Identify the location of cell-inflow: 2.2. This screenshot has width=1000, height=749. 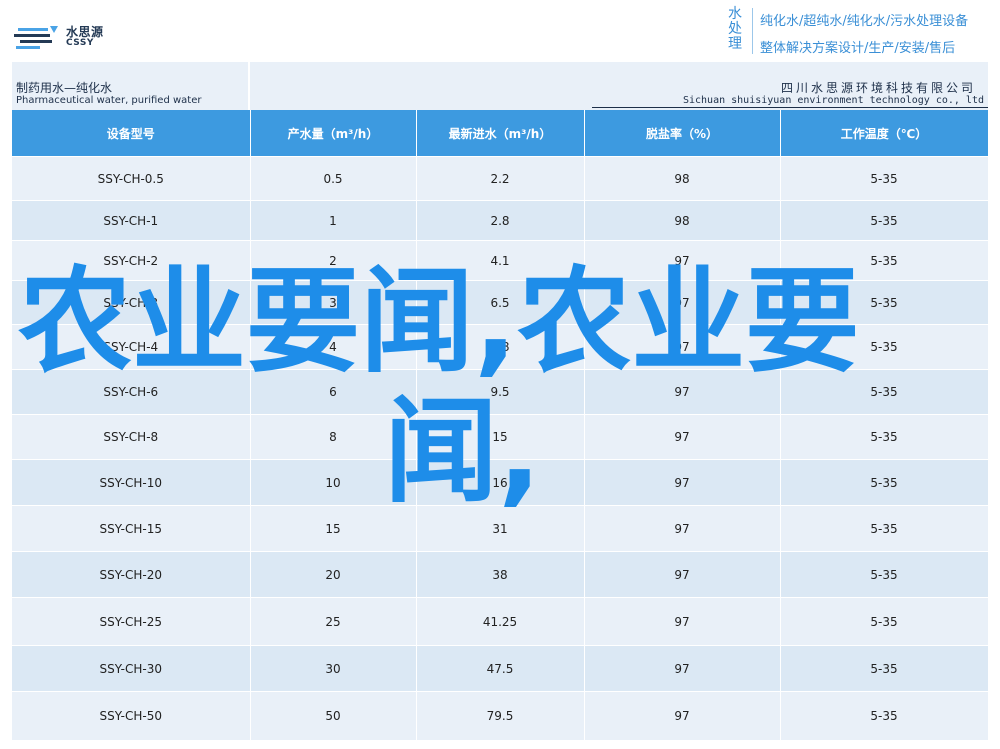
(500, 178).